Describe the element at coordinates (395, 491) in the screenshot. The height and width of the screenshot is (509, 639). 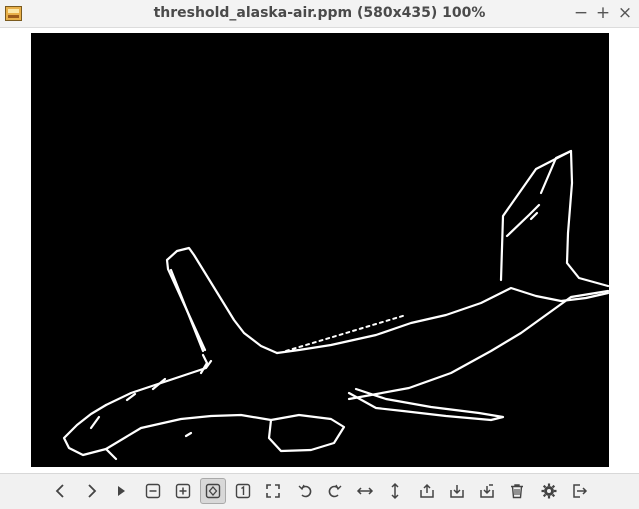
I see `flip-vertical-icon` at that location.